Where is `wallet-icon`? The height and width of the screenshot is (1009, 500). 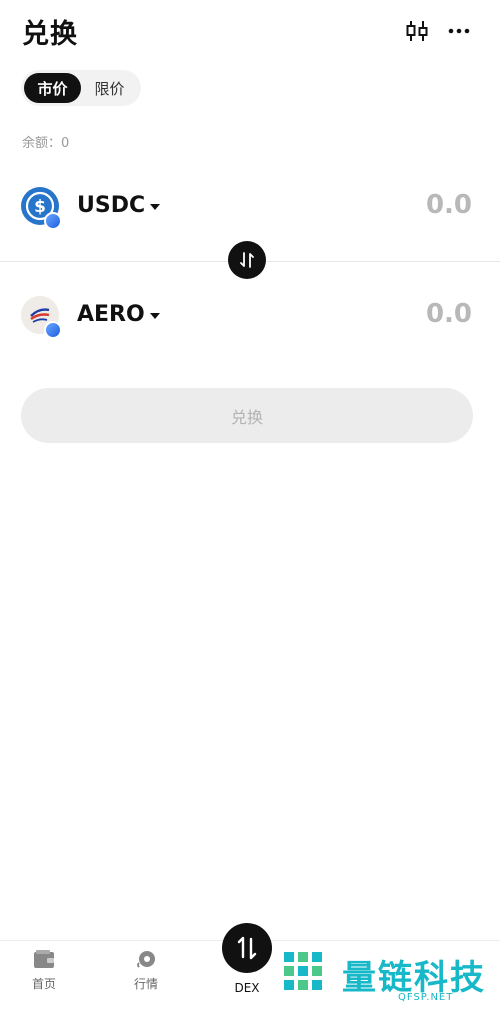
wallet-icon is located at coordinates (44, 959).